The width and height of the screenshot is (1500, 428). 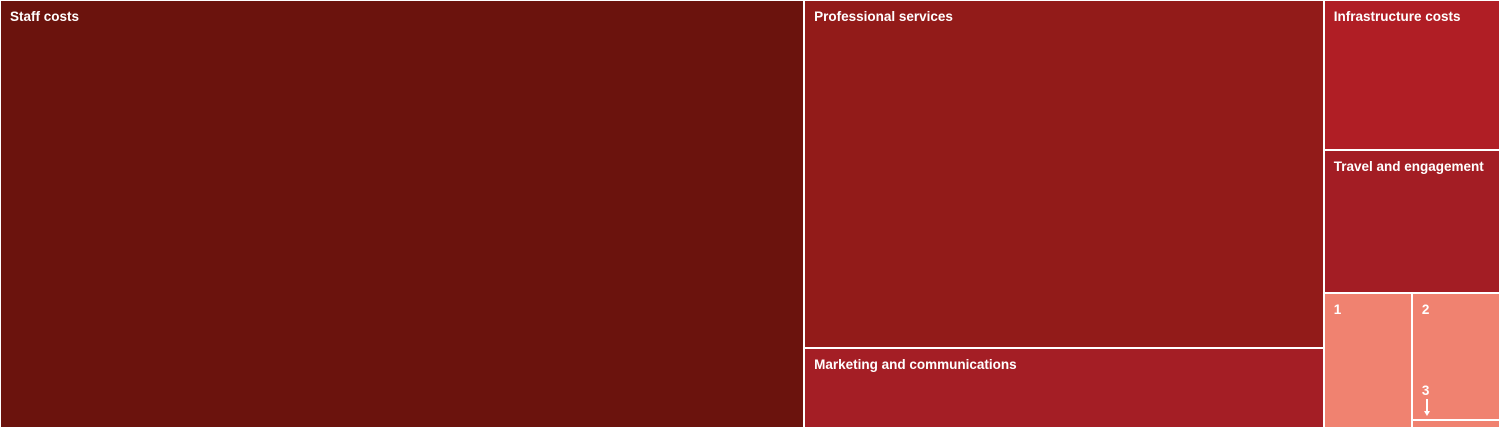 I want to click on callout-arrow-head, so click(x=1426, y=414).